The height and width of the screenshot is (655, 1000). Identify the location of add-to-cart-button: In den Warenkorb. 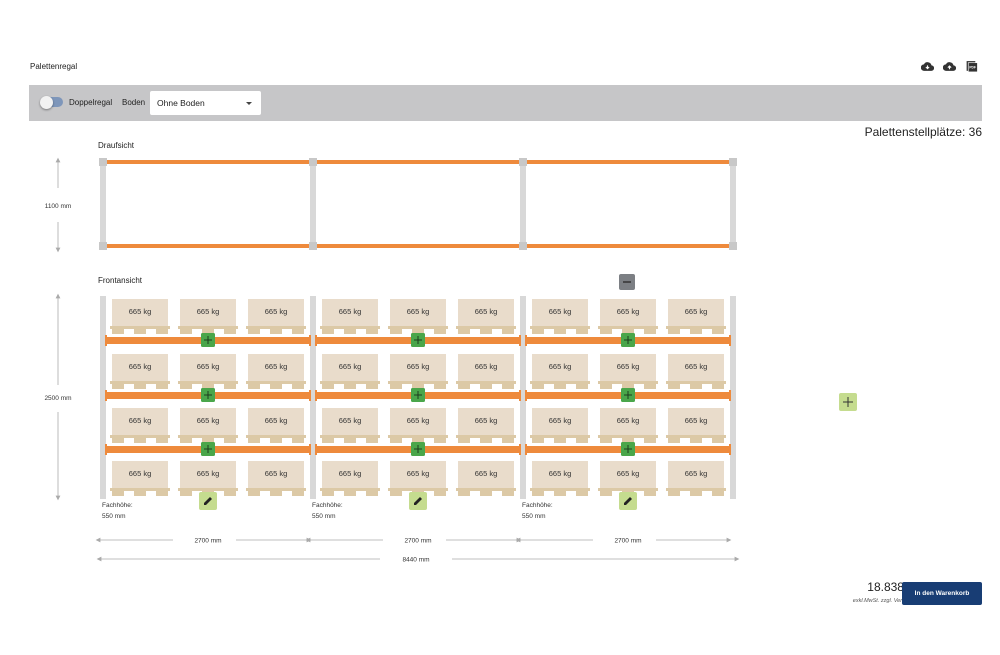
(942, 593).